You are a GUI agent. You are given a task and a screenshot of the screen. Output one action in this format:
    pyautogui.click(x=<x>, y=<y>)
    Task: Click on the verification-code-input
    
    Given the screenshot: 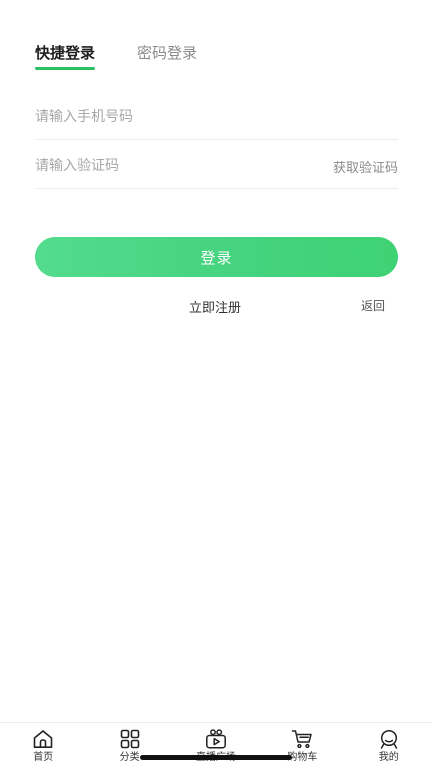 What is the action you would take?
    pyautogui.click(x=155, y=166)
    